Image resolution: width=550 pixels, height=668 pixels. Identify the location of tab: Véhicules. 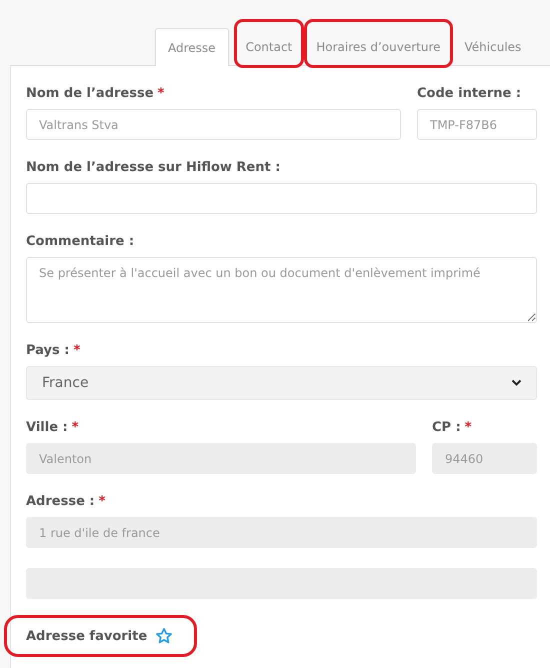
(493, 46).